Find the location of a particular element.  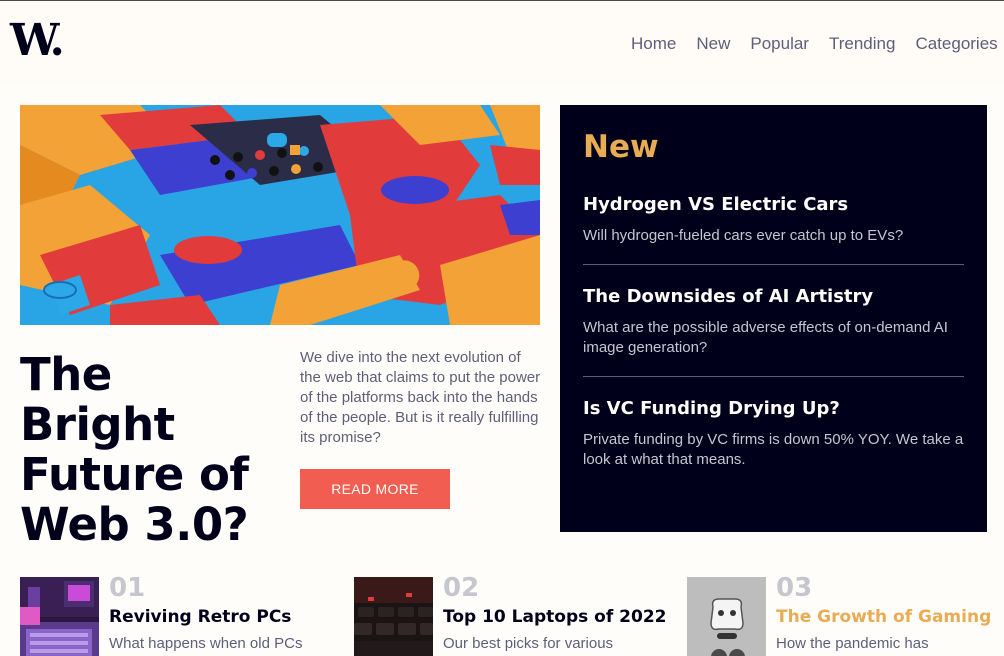

card-title: Reviving Retro PCs is located at coordinates (200, 617).